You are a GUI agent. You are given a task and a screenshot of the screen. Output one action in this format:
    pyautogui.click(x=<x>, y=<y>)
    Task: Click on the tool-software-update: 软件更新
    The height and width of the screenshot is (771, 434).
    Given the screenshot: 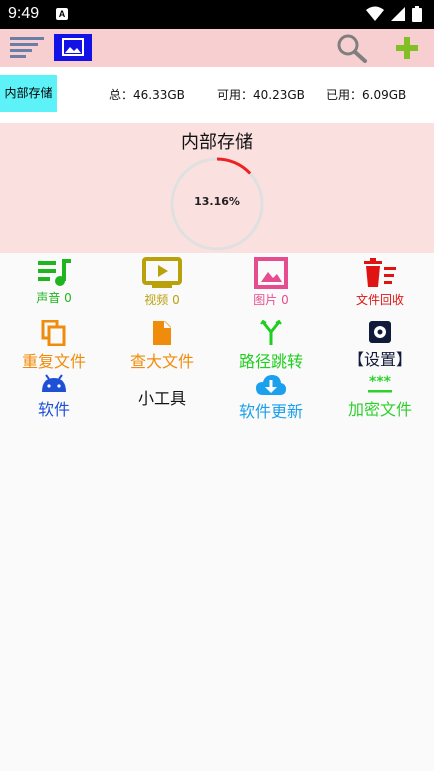 What is the action you would take?
    pyautogui.click(x=271, y=398)
    